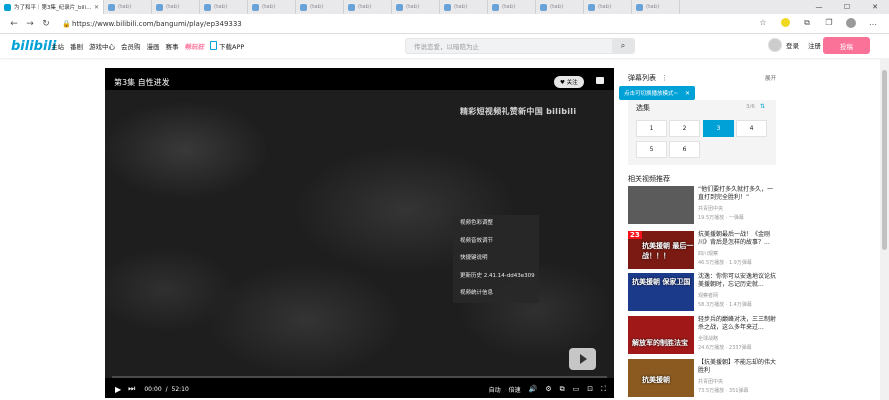 The width and height of the screenshot is (889, 400). I want to click on more-options-icon: ⋮, so click(664, 78).